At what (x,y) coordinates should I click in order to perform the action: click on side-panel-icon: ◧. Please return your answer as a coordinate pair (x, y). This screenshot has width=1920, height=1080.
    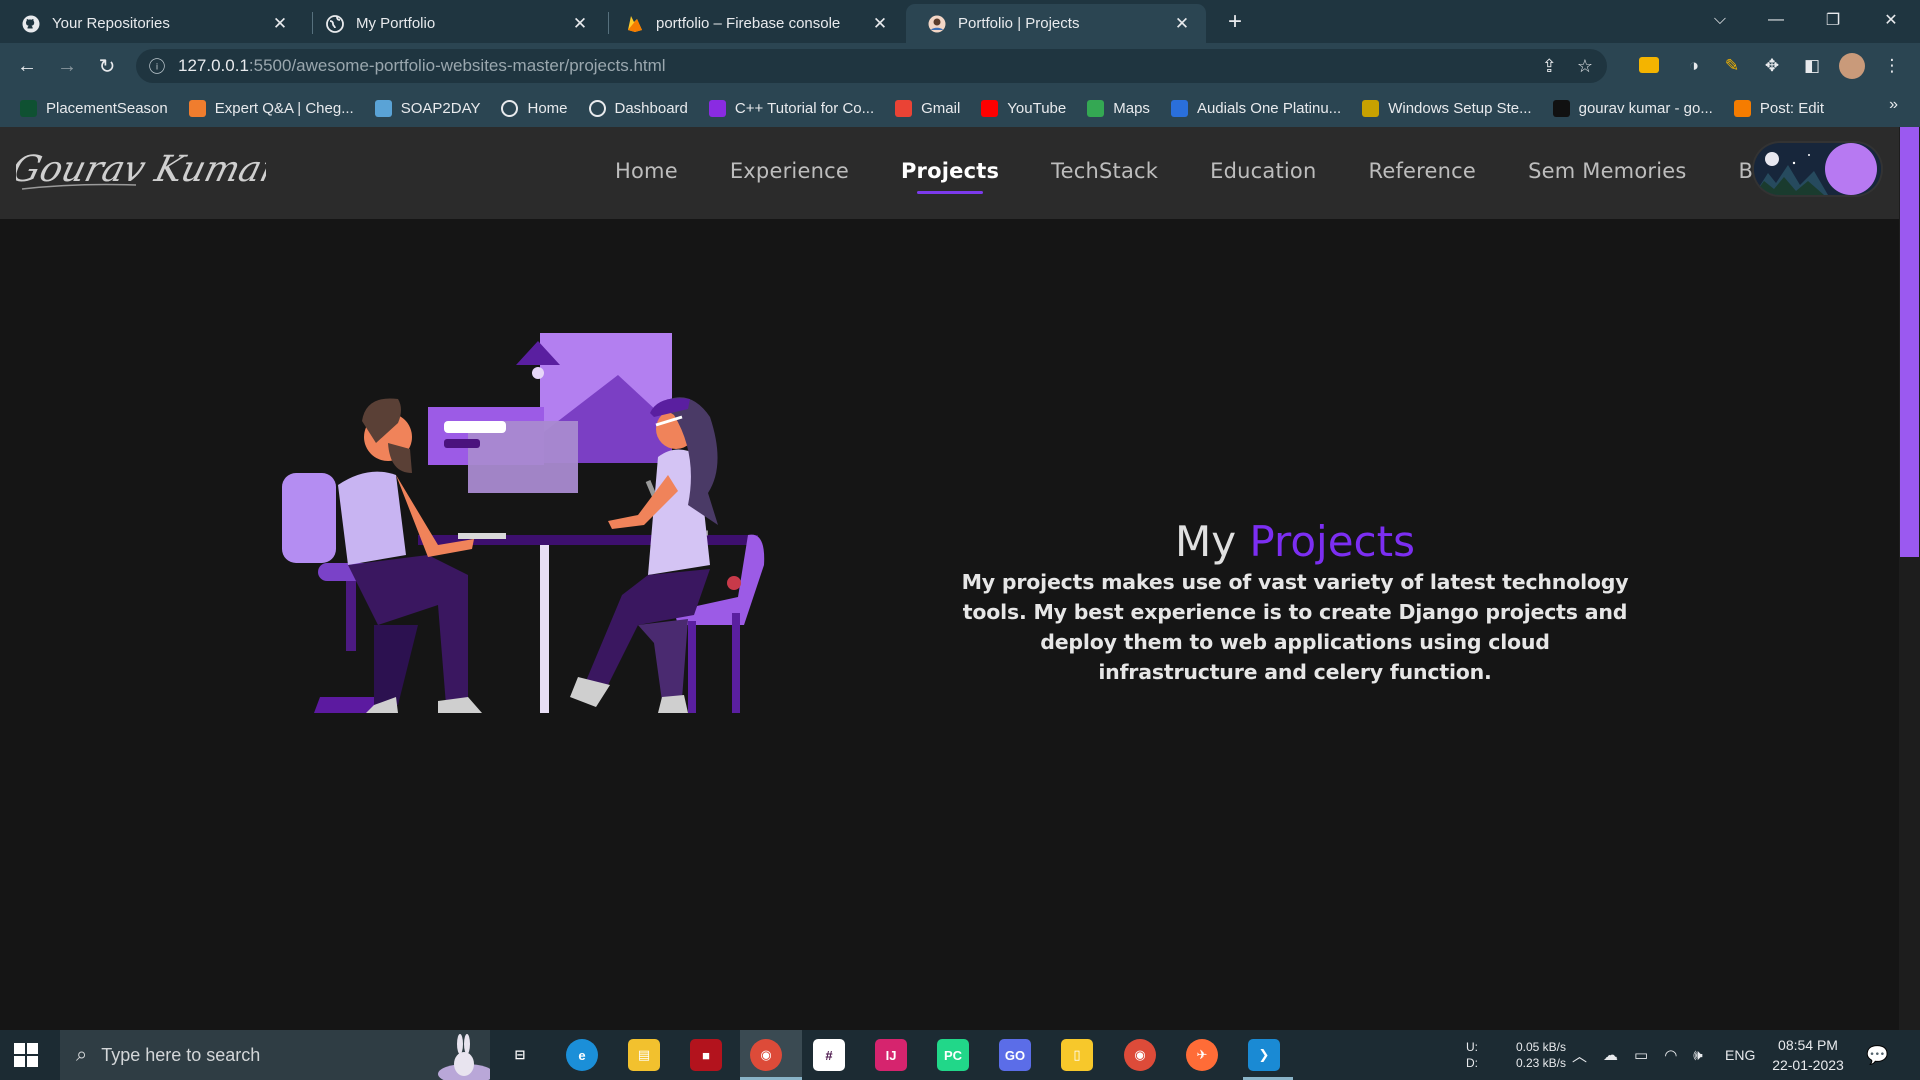
    Looking at the image, I should click on (1812, 66).